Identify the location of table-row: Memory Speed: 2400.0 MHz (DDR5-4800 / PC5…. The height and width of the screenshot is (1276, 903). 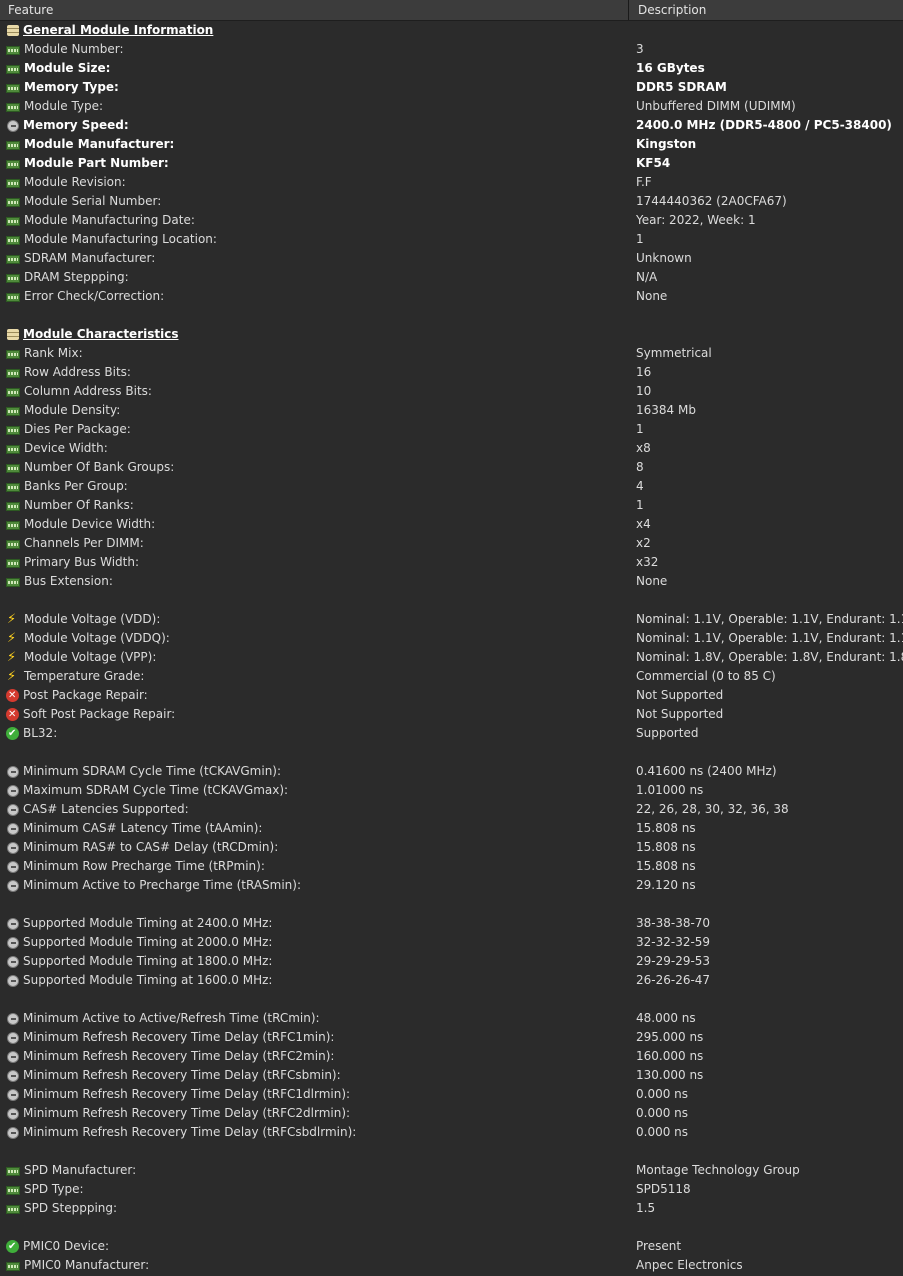
(451, 125).